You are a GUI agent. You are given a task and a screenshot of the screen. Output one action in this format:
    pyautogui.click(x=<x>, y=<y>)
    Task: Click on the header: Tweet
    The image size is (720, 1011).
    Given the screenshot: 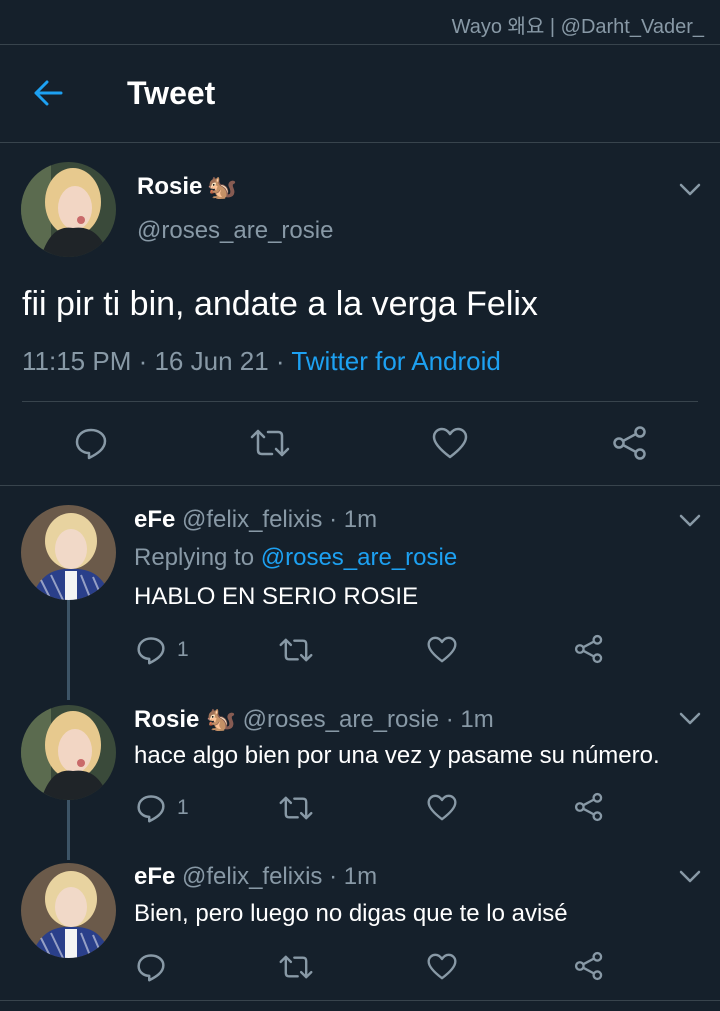 What is the action you would take?
    pyautogui.click(x=360, y=94)
    